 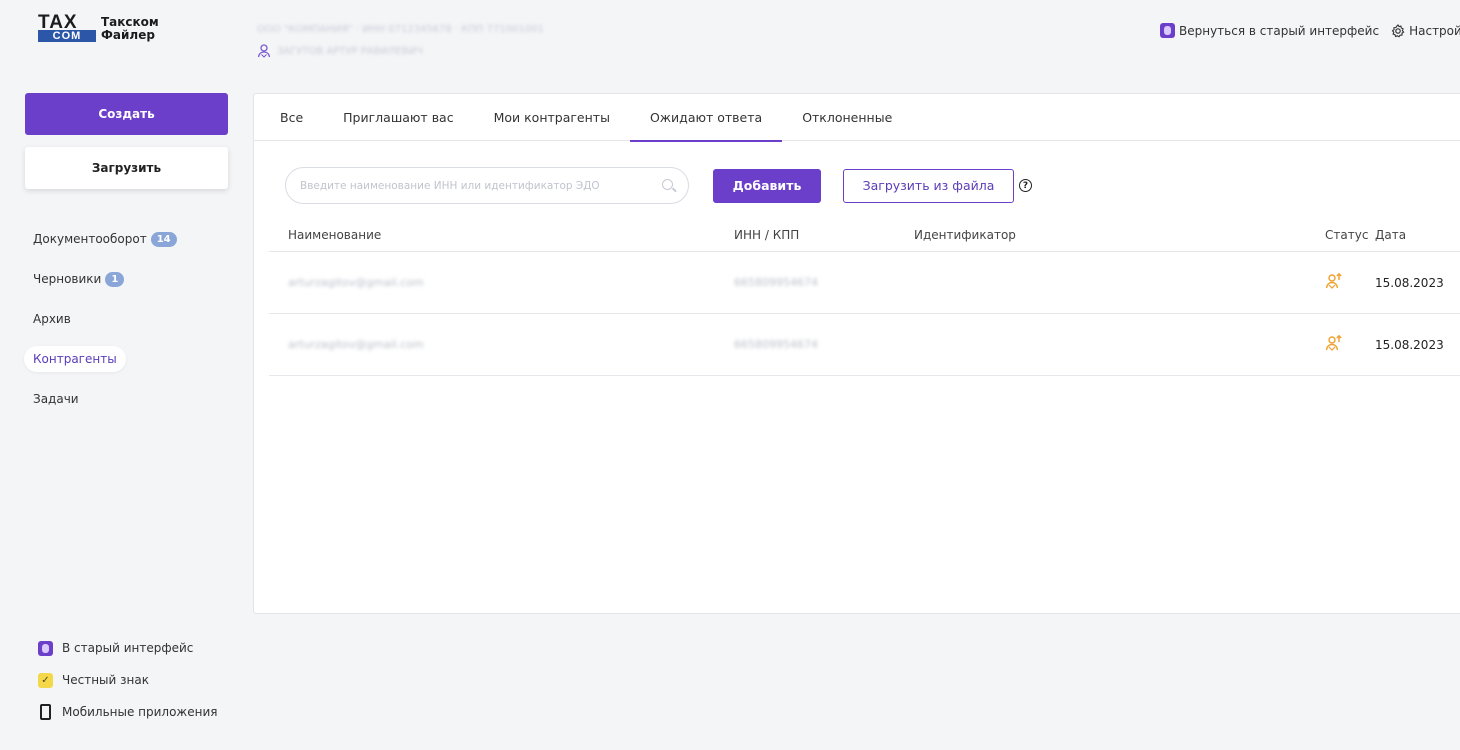 I want to click on search-input, so click(x=481, y=185).